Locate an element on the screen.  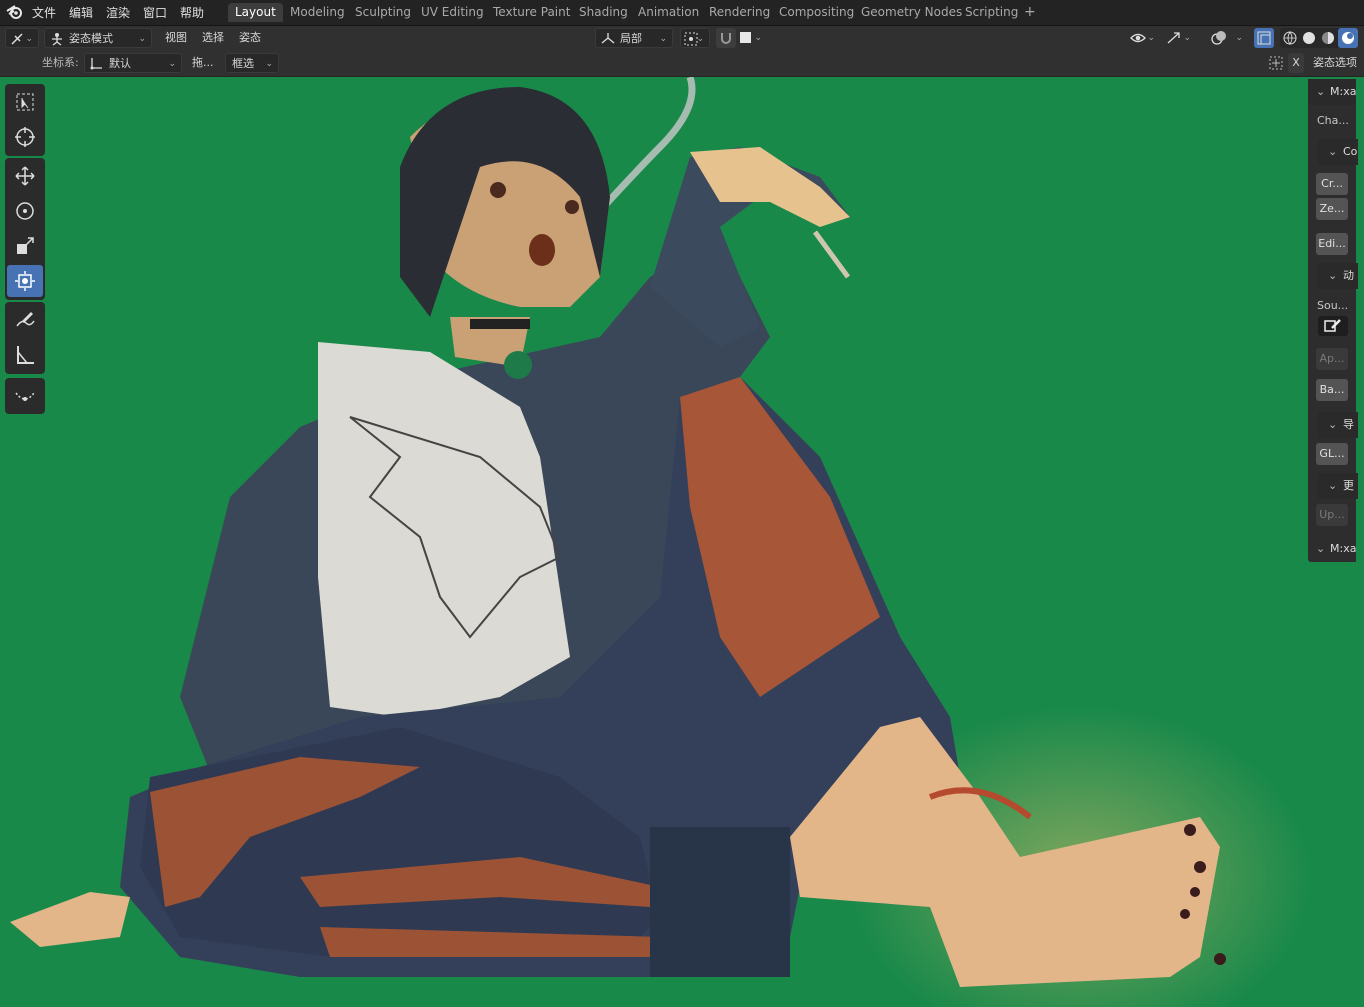
overlay-dropdown: ⌄ is located at coordinates (1228, 38).